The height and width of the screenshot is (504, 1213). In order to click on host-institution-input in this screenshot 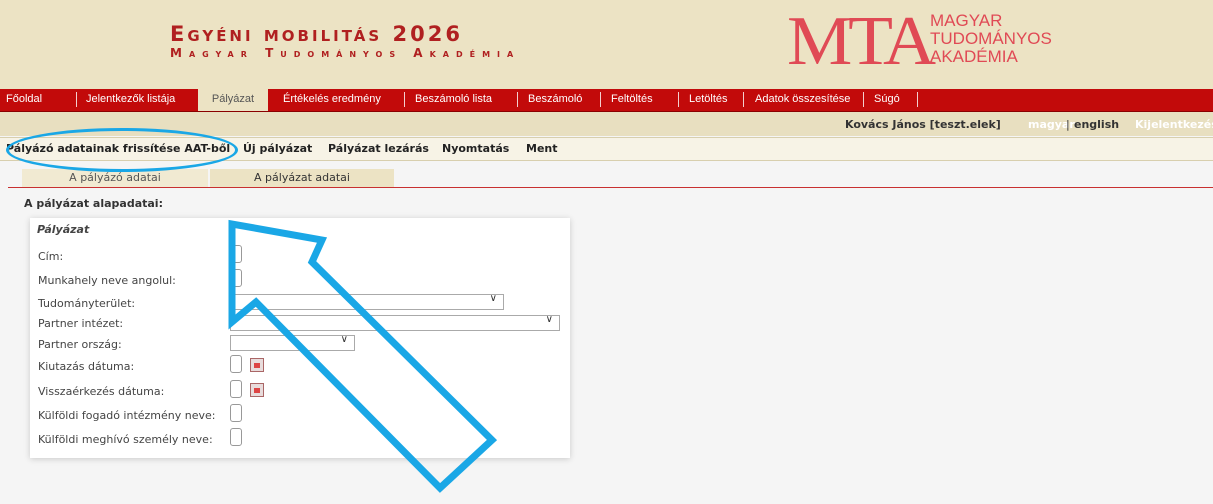, I will do `click(236, 413)`.